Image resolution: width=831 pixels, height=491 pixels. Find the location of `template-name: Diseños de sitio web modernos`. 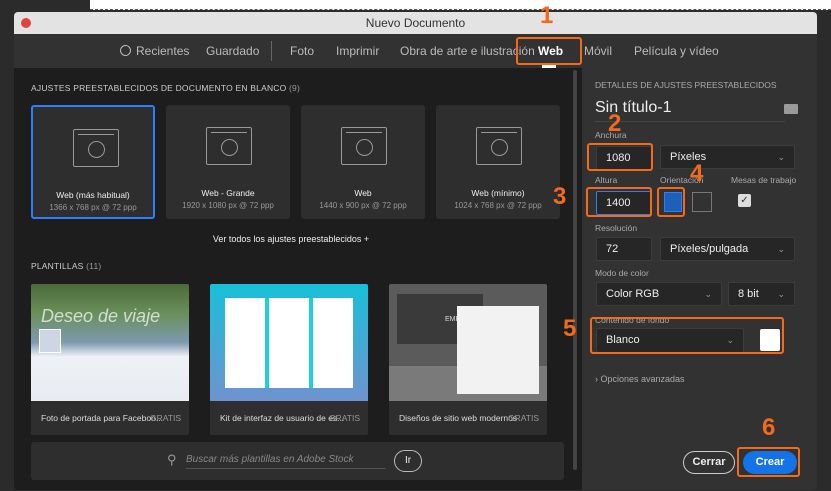

template-name: Diseños de sitio web modernos is located at coordinates (458, 418).